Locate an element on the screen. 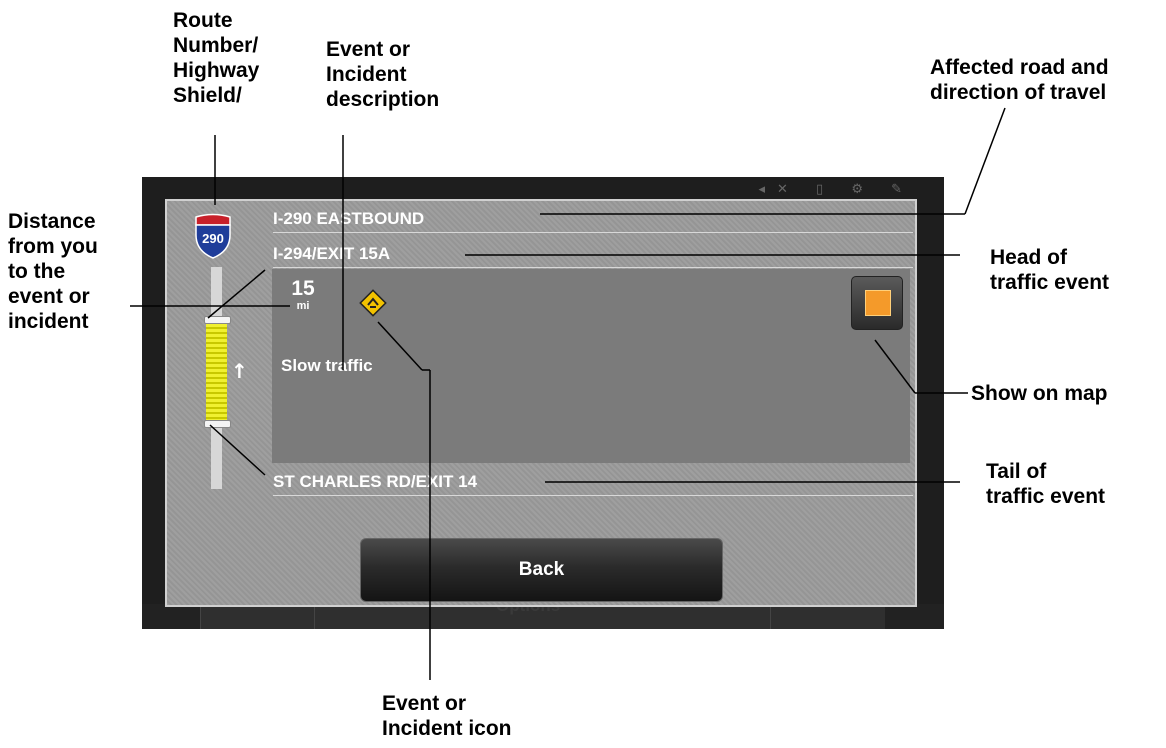 The height and width of the screenshot is (748, 1166). tail-callout: Tail of traffic event is located at coordinates (1046, 484).